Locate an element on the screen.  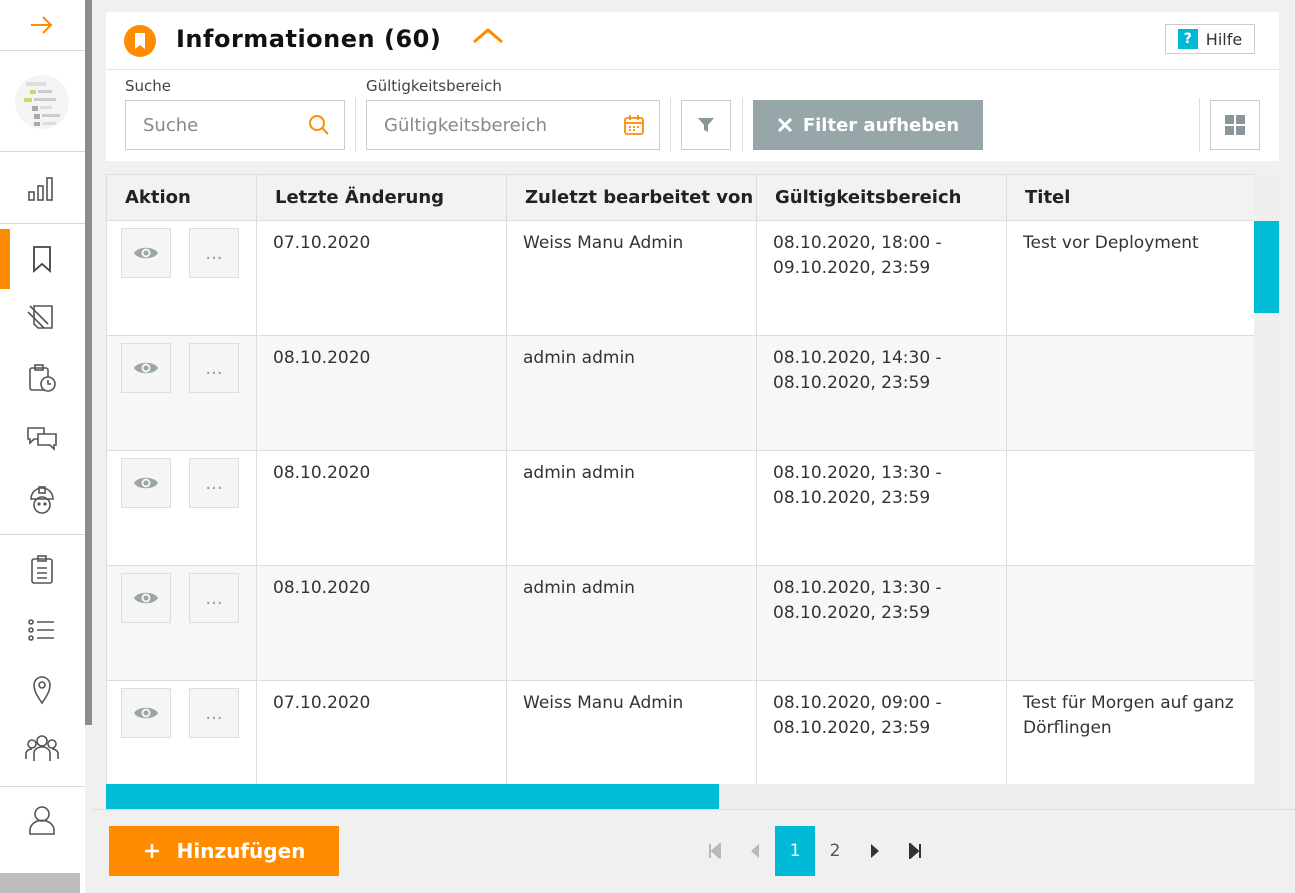
table-horizontal-scrollbar is located at coordinates (412, 796).